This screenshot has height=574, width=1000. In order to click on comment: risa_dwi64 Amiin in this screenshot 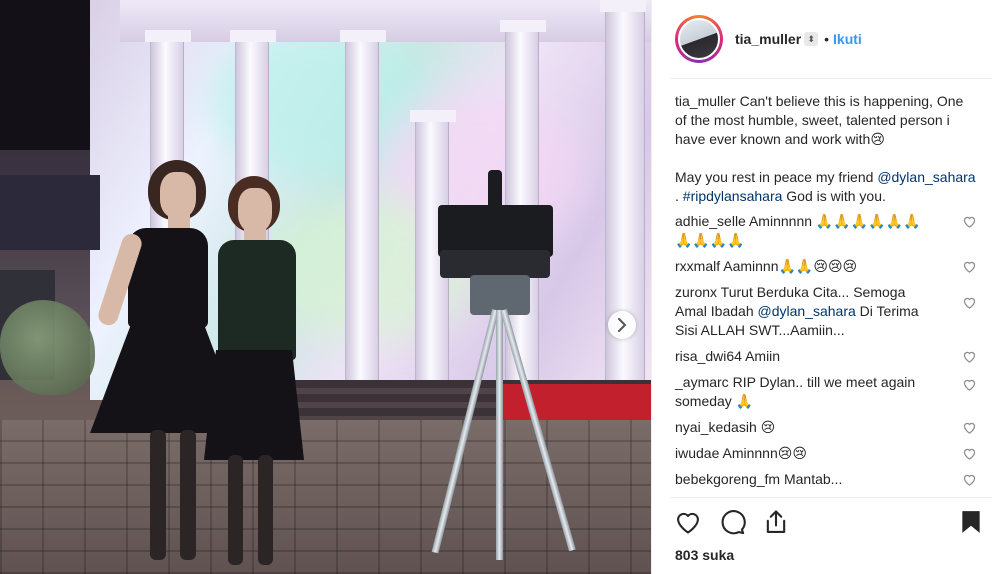, I will do `click(826, 356)`.